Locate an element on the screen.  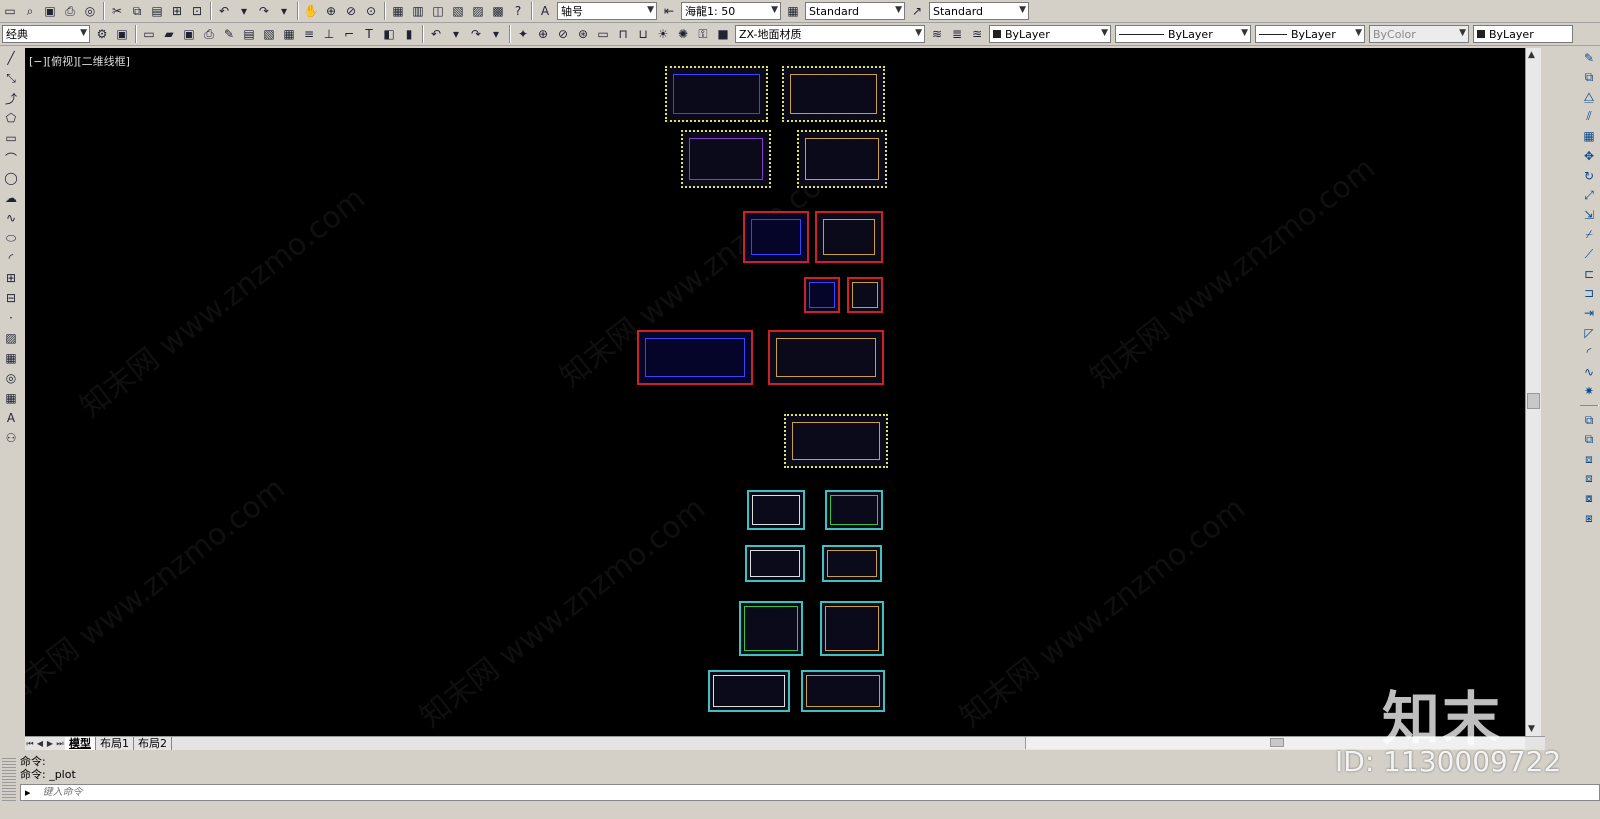
chamfer-icon: ◸ is located at coordinates (1589, 333).